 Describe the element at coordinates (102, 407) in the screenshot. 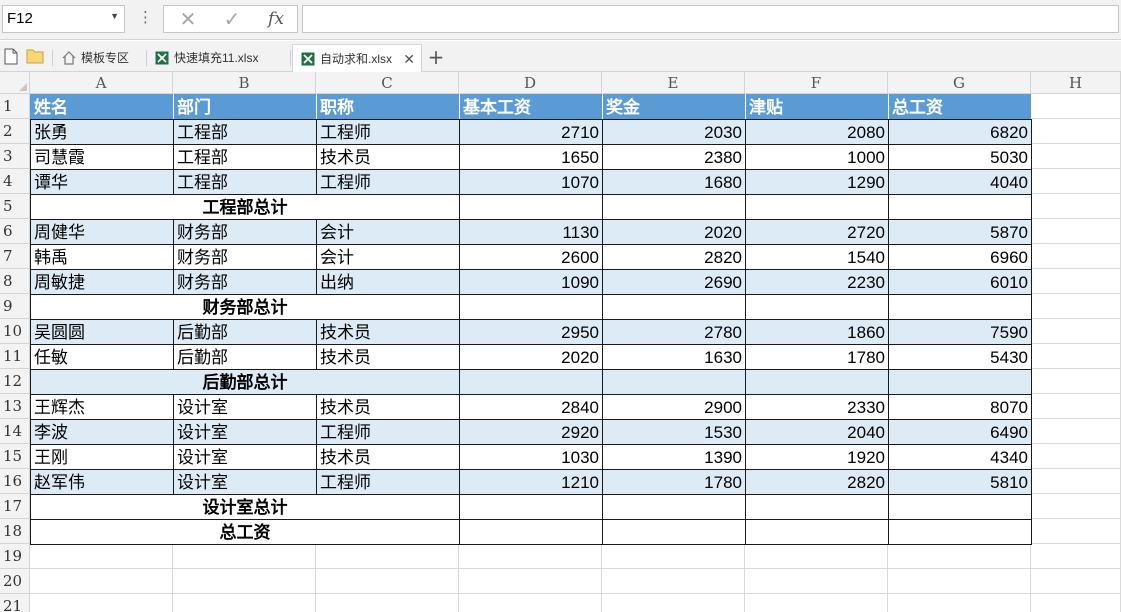

I see `table-cell: 王辉杰` at that location.